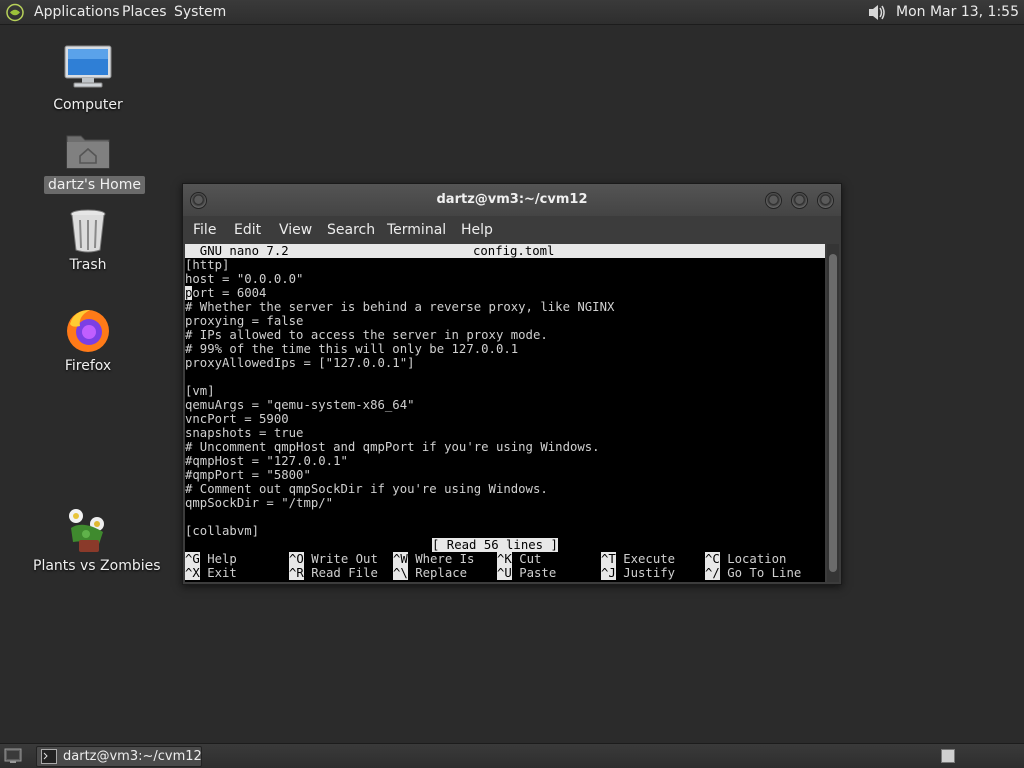  I want to click on menu-edit: Edit, so click(247, 230).